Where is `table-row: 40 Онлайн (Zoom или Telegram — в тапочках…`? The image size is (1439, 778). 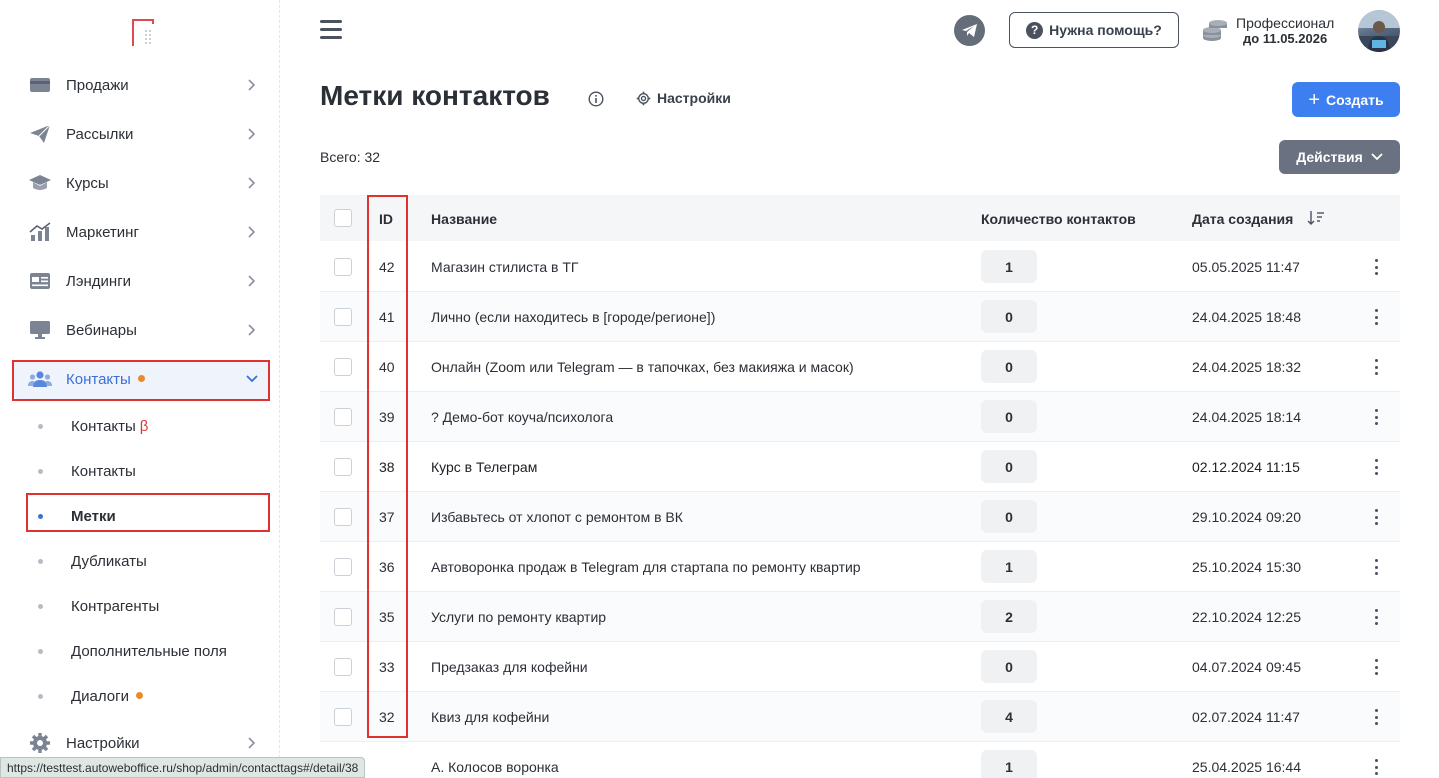 table-row: 40 Онлайн (Zoom или Telegram — в тапочках… is located at coordinates (860, 367).